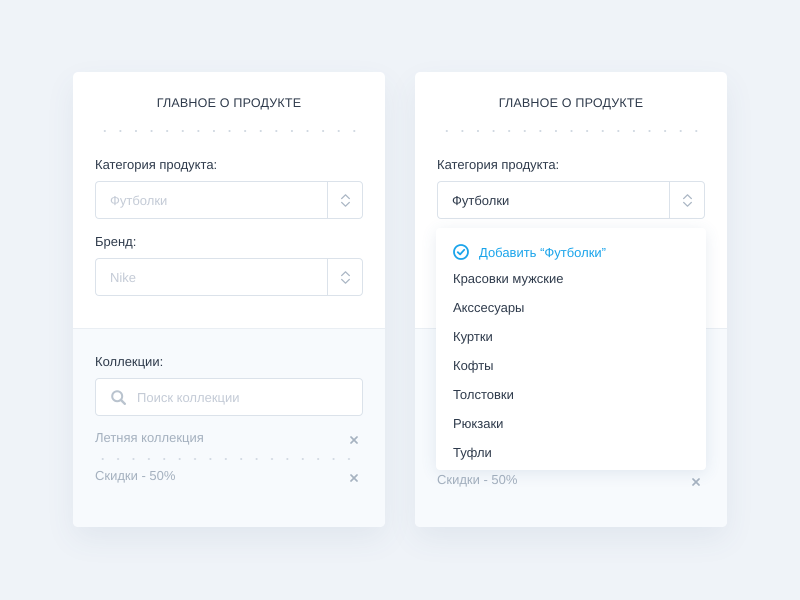 The width and height of the screenshot is (800, 600). What do you see at coordinates (571, 452) in the screenshot?
I see `dropdown-option: Туфли` at bounding box center [571, 452].